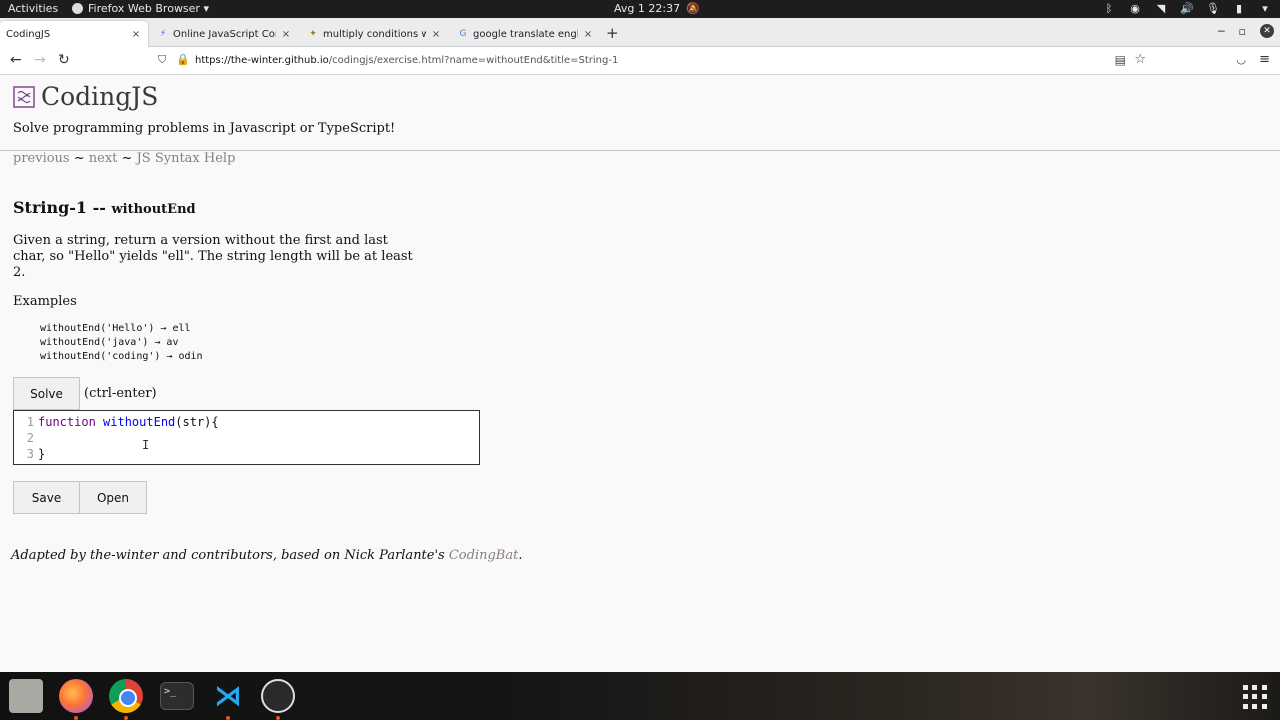 The width and height of the screenshot is (1280, 720). What do you see at coordinates (115, 328) in the screenshot?
I see `example-line: withoutEnd('Hello') → ell` at bounding box center [115, 328].